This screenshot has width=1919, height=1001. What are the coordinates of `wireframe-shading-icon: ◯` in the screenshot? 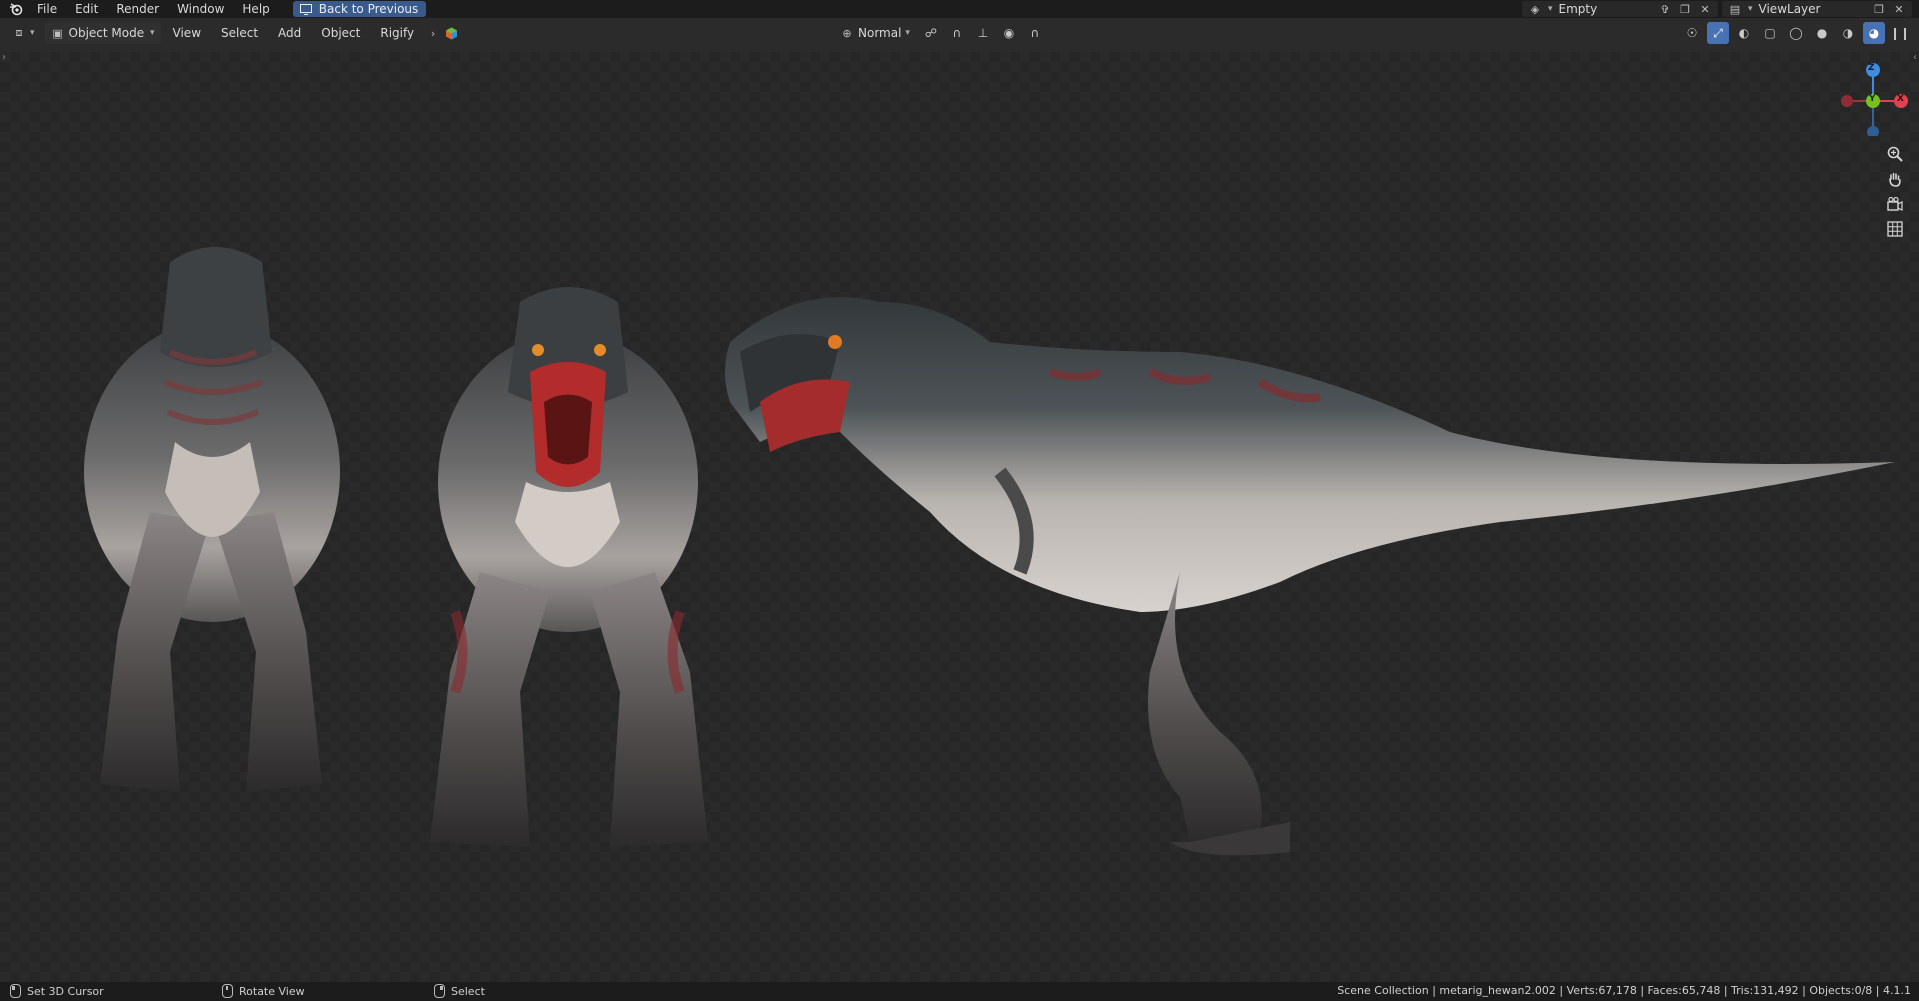 It's located at (1796, 33).